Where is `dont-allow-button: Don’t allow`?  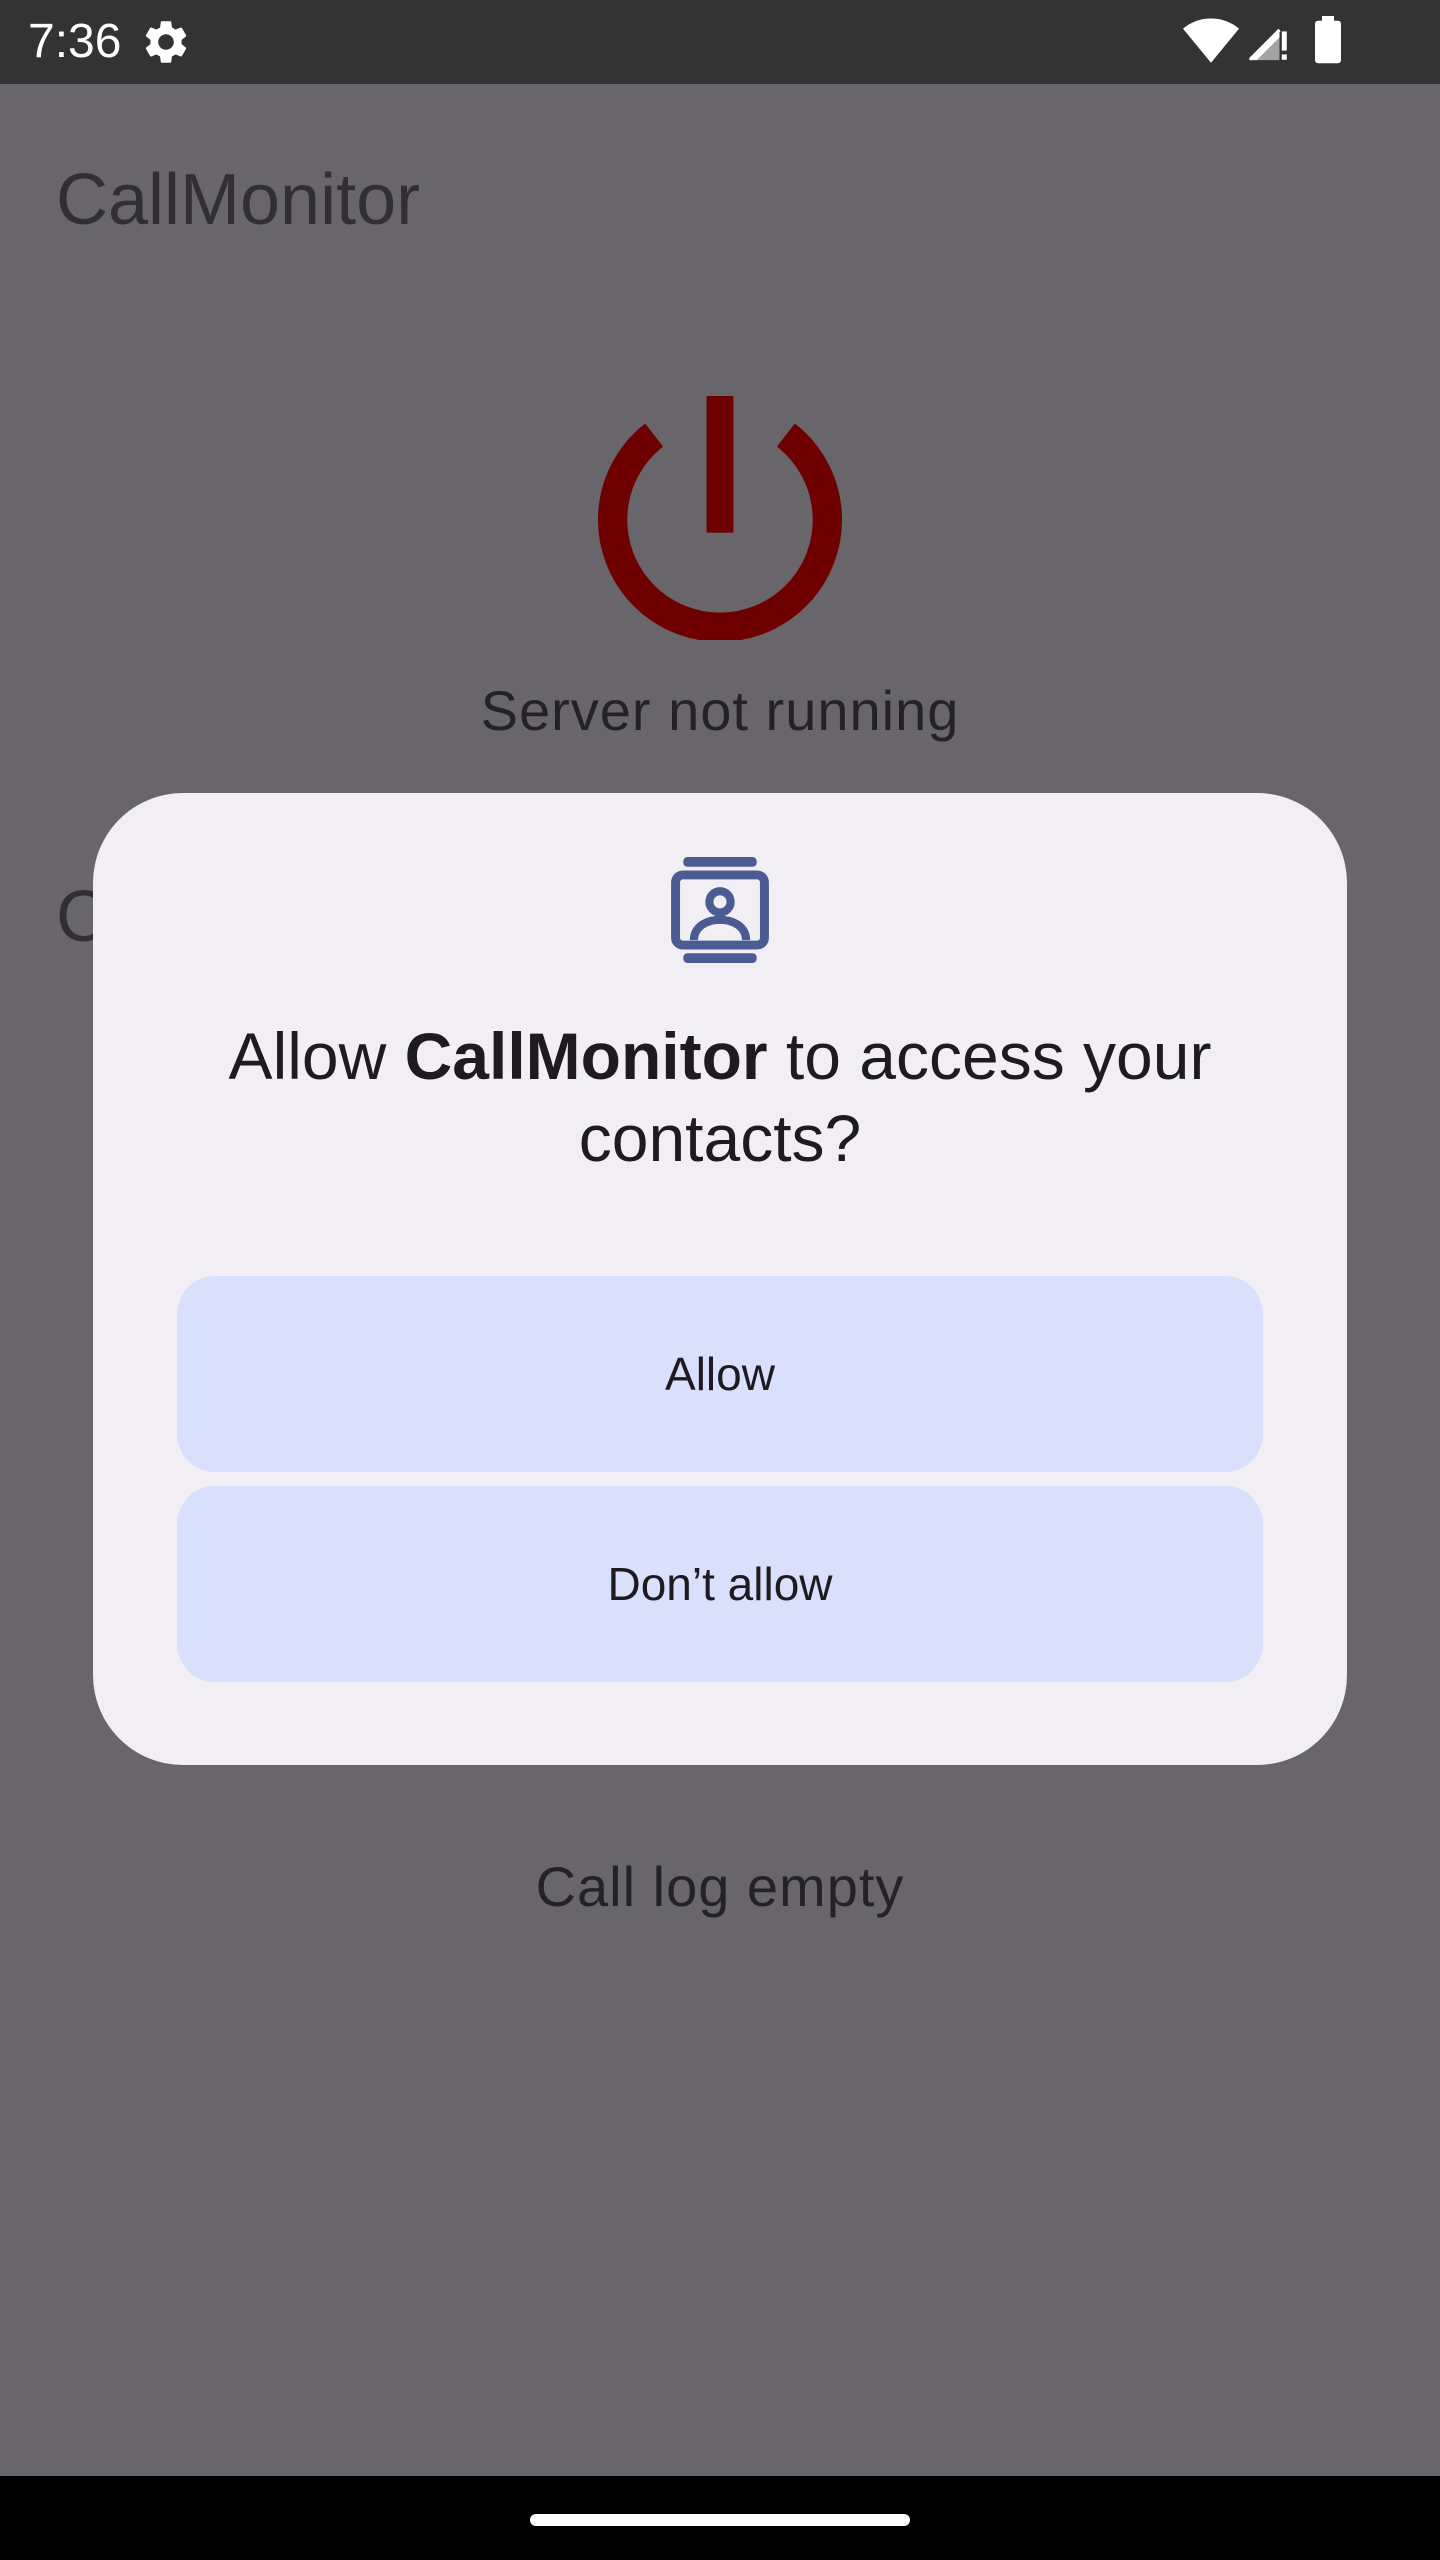
dont-allow-button: Don’t allow is located at coordinates (720, 1584).